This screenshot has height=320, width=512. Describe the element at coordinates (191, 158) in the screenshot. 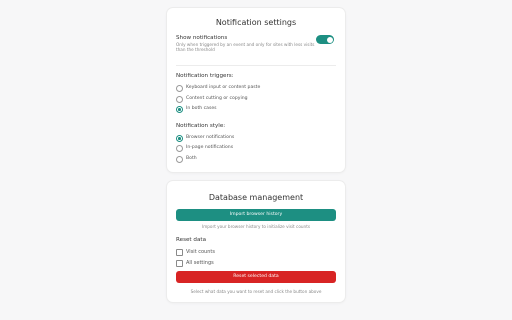

I see `style-option-both: Both` at that location.